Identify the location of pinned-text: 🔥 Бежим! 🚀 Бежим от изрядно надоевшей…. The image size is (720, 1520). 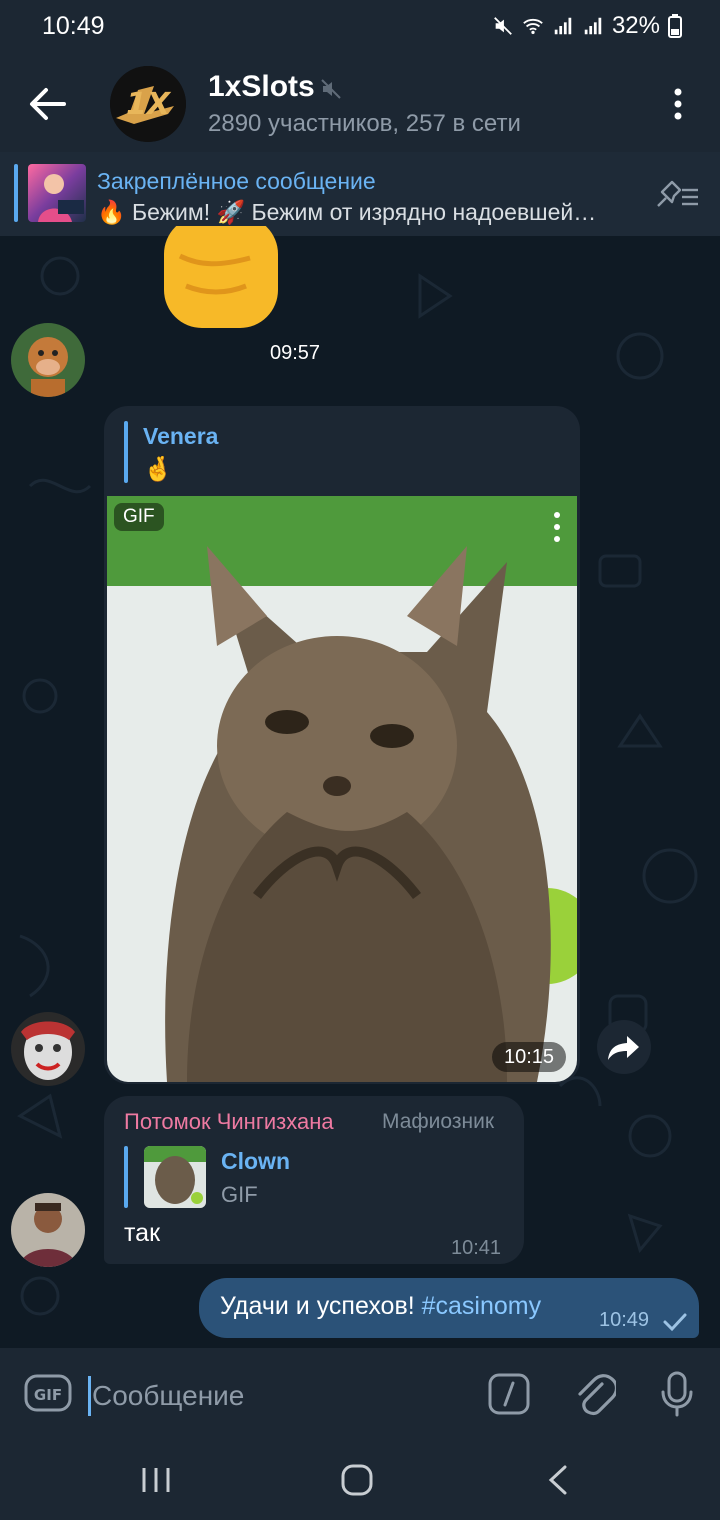
(347, 212).